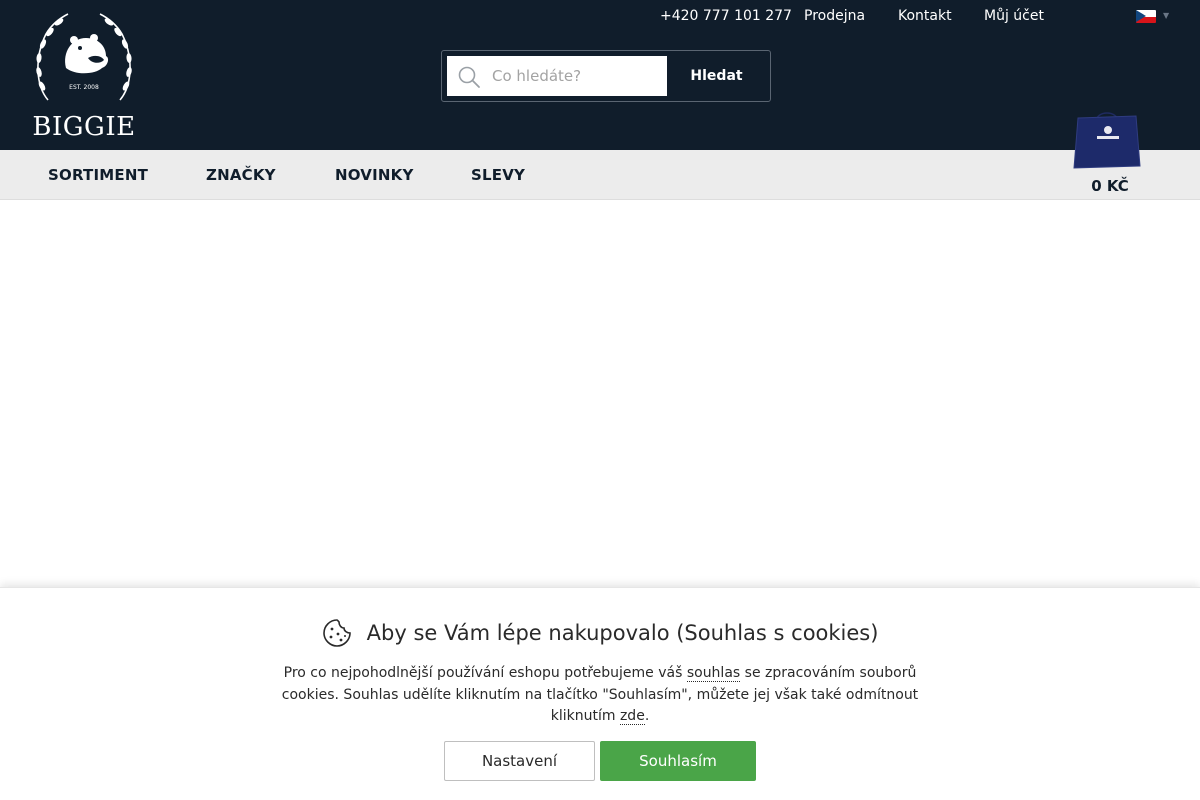 Image resolution: width=1200 pixels, height=800 pixels. What do you see at coordinates (498, 175) in the screenshot?
I see `nav-item-slevy: SLEVY` at bounding box center [498, 175].